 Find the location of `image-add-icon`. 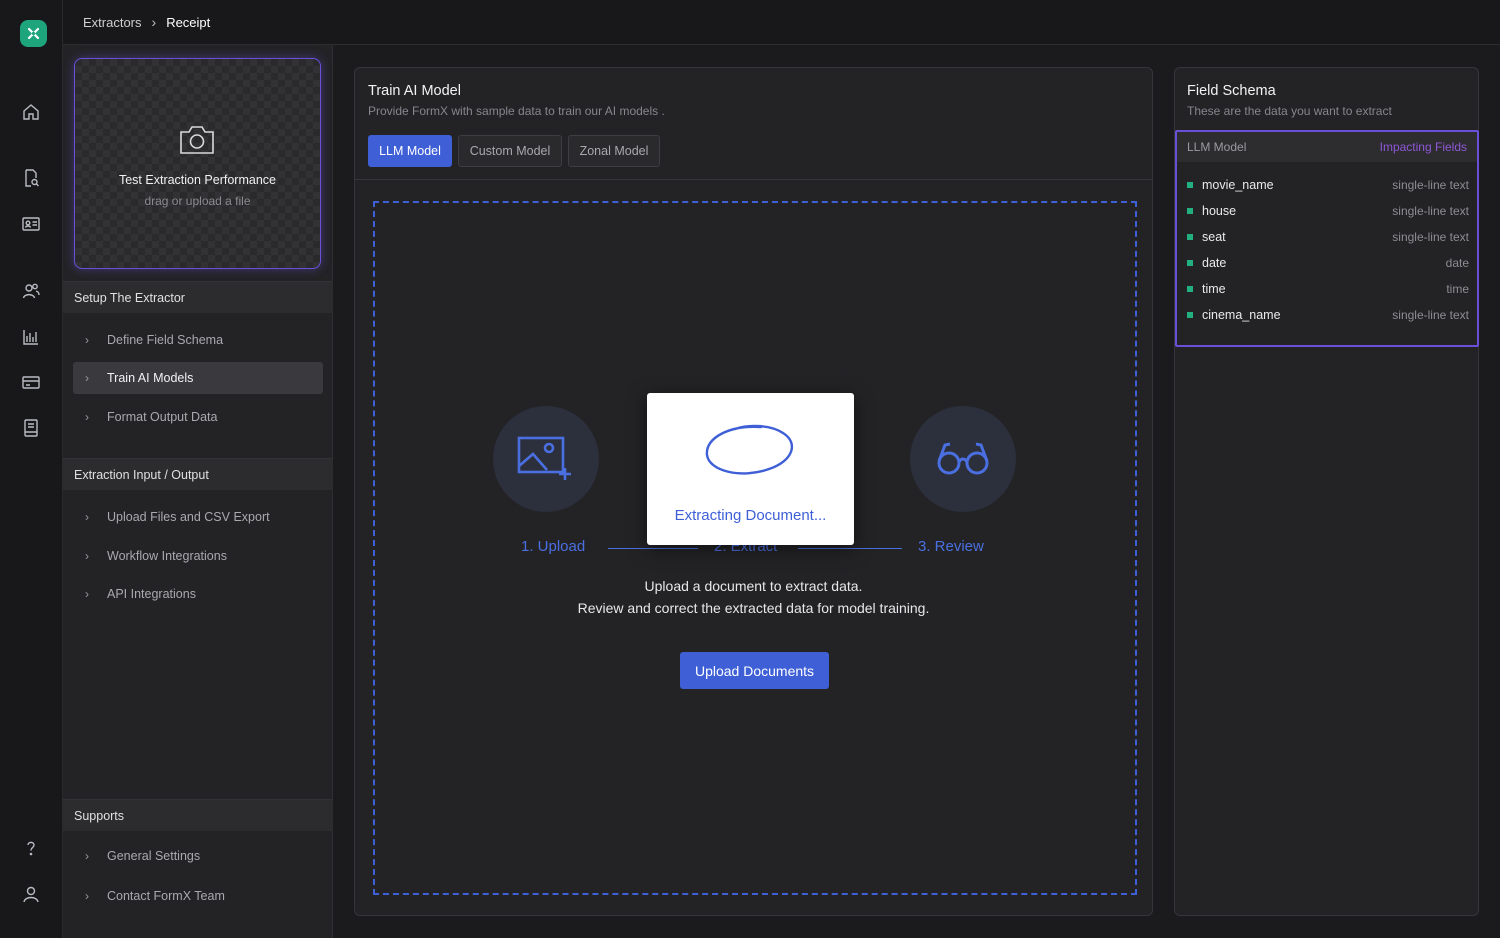

image-add-icon is located at coordinates (544, 458).